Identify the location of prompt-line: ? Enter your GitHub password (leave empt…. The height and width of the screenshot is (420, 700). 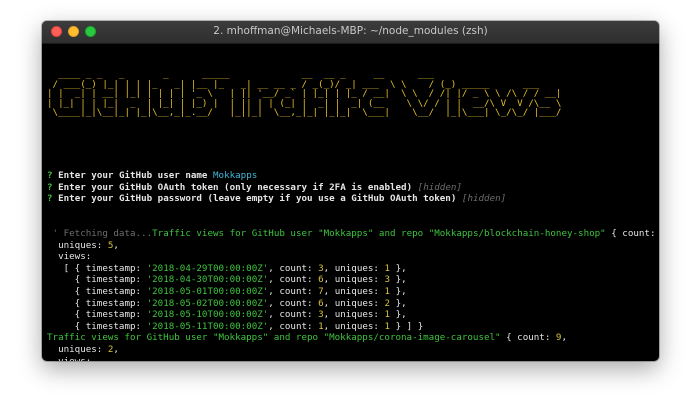
(351, 199).